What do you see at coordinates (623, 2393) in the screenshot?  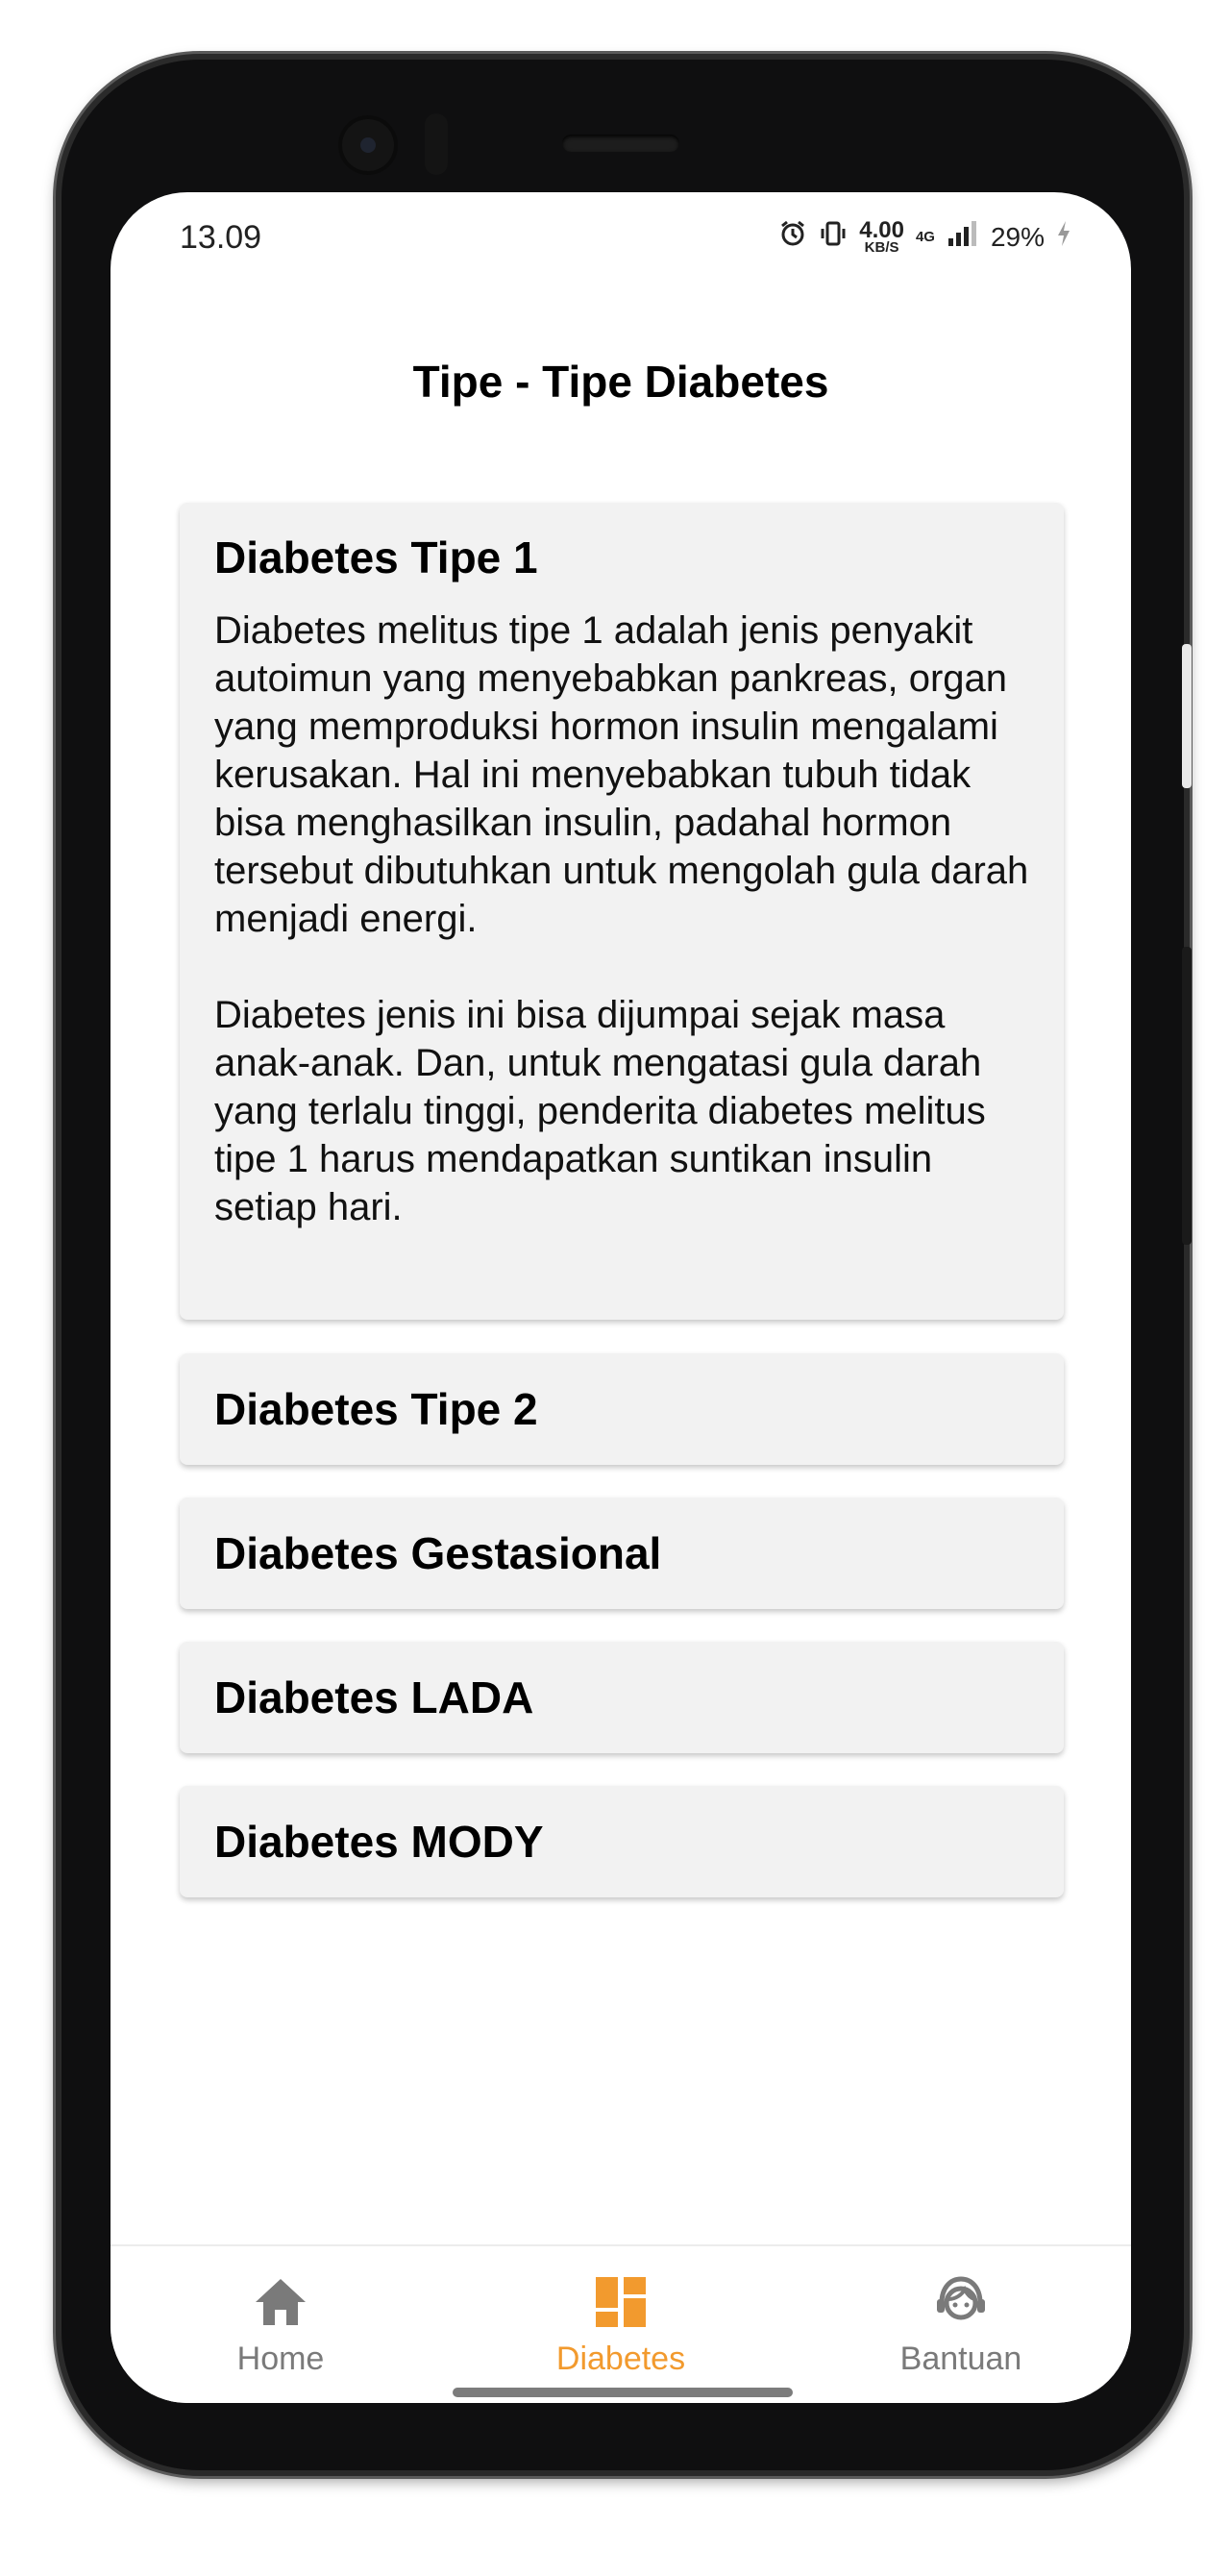 I see `home-indicator` at bounding box center [623, 2393].